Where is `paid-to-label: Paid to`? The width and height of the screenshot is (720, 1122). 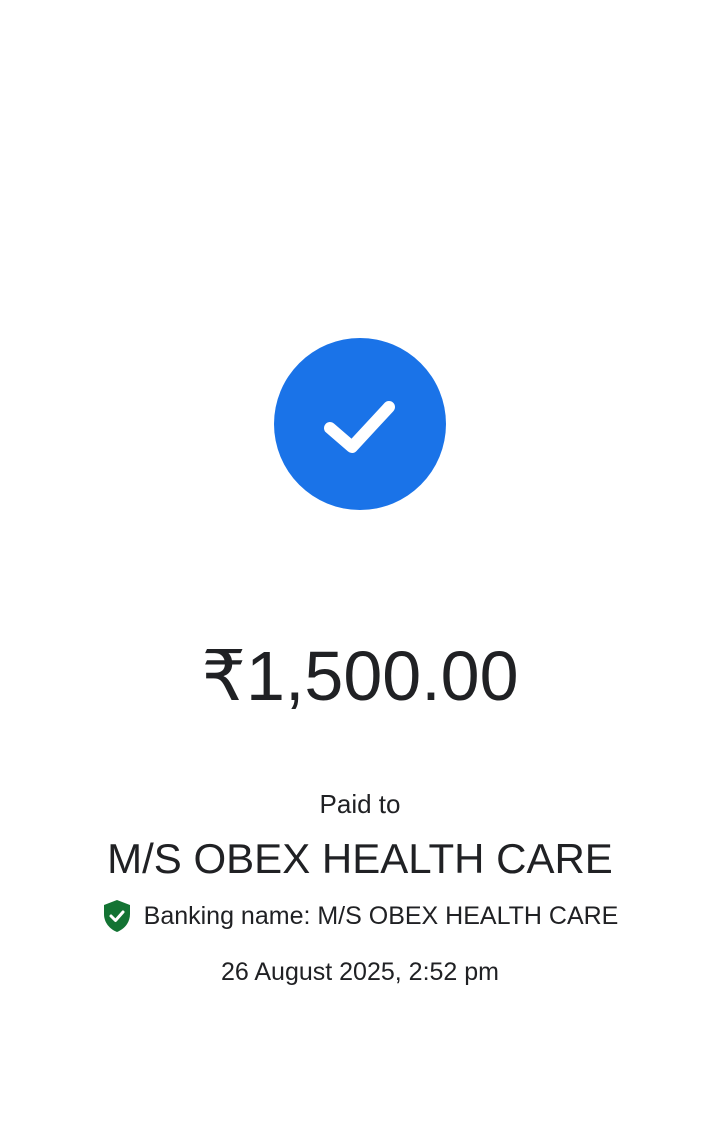
paid-to-label: Paid to is located at coordinates (360, 804).